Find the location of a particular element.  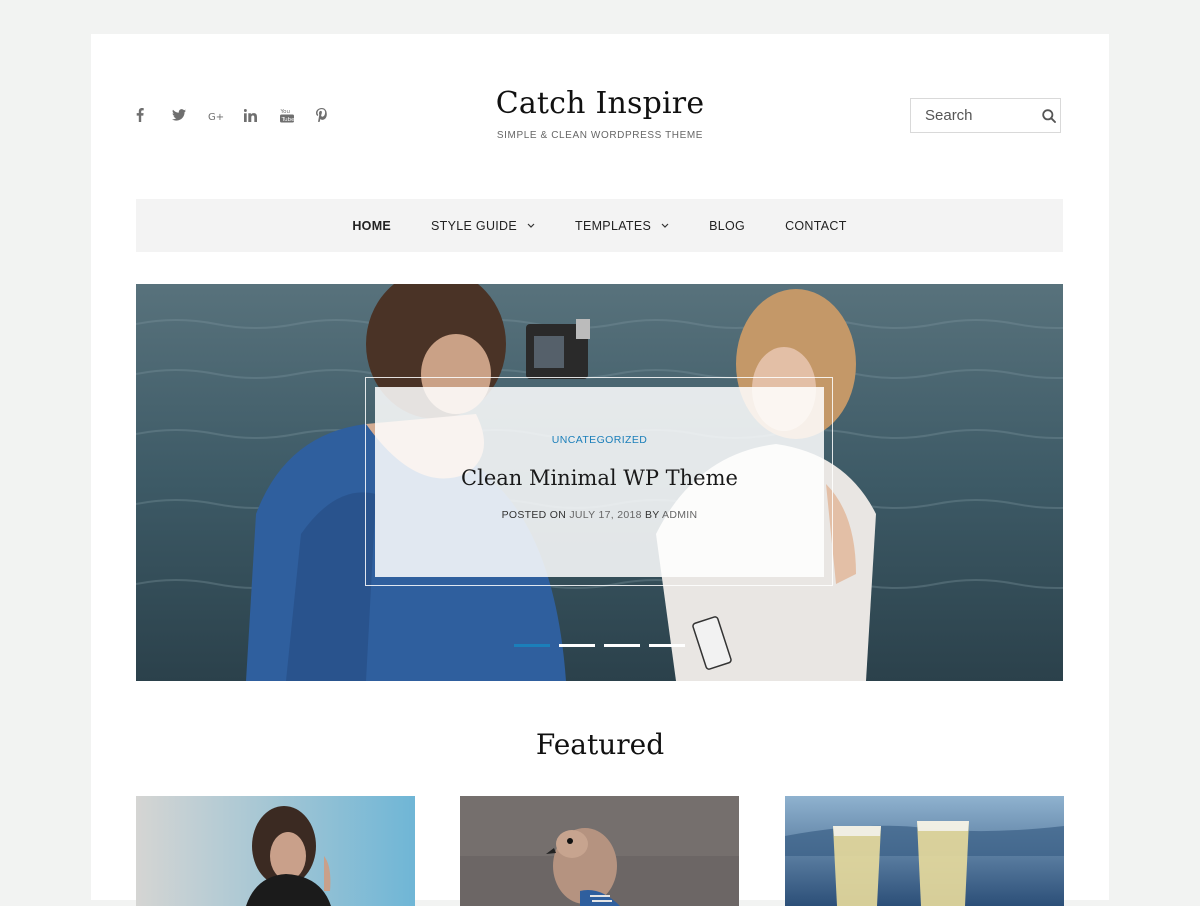

post-date-link: JULY 17, 2018 is located at coordinates (605, 515).